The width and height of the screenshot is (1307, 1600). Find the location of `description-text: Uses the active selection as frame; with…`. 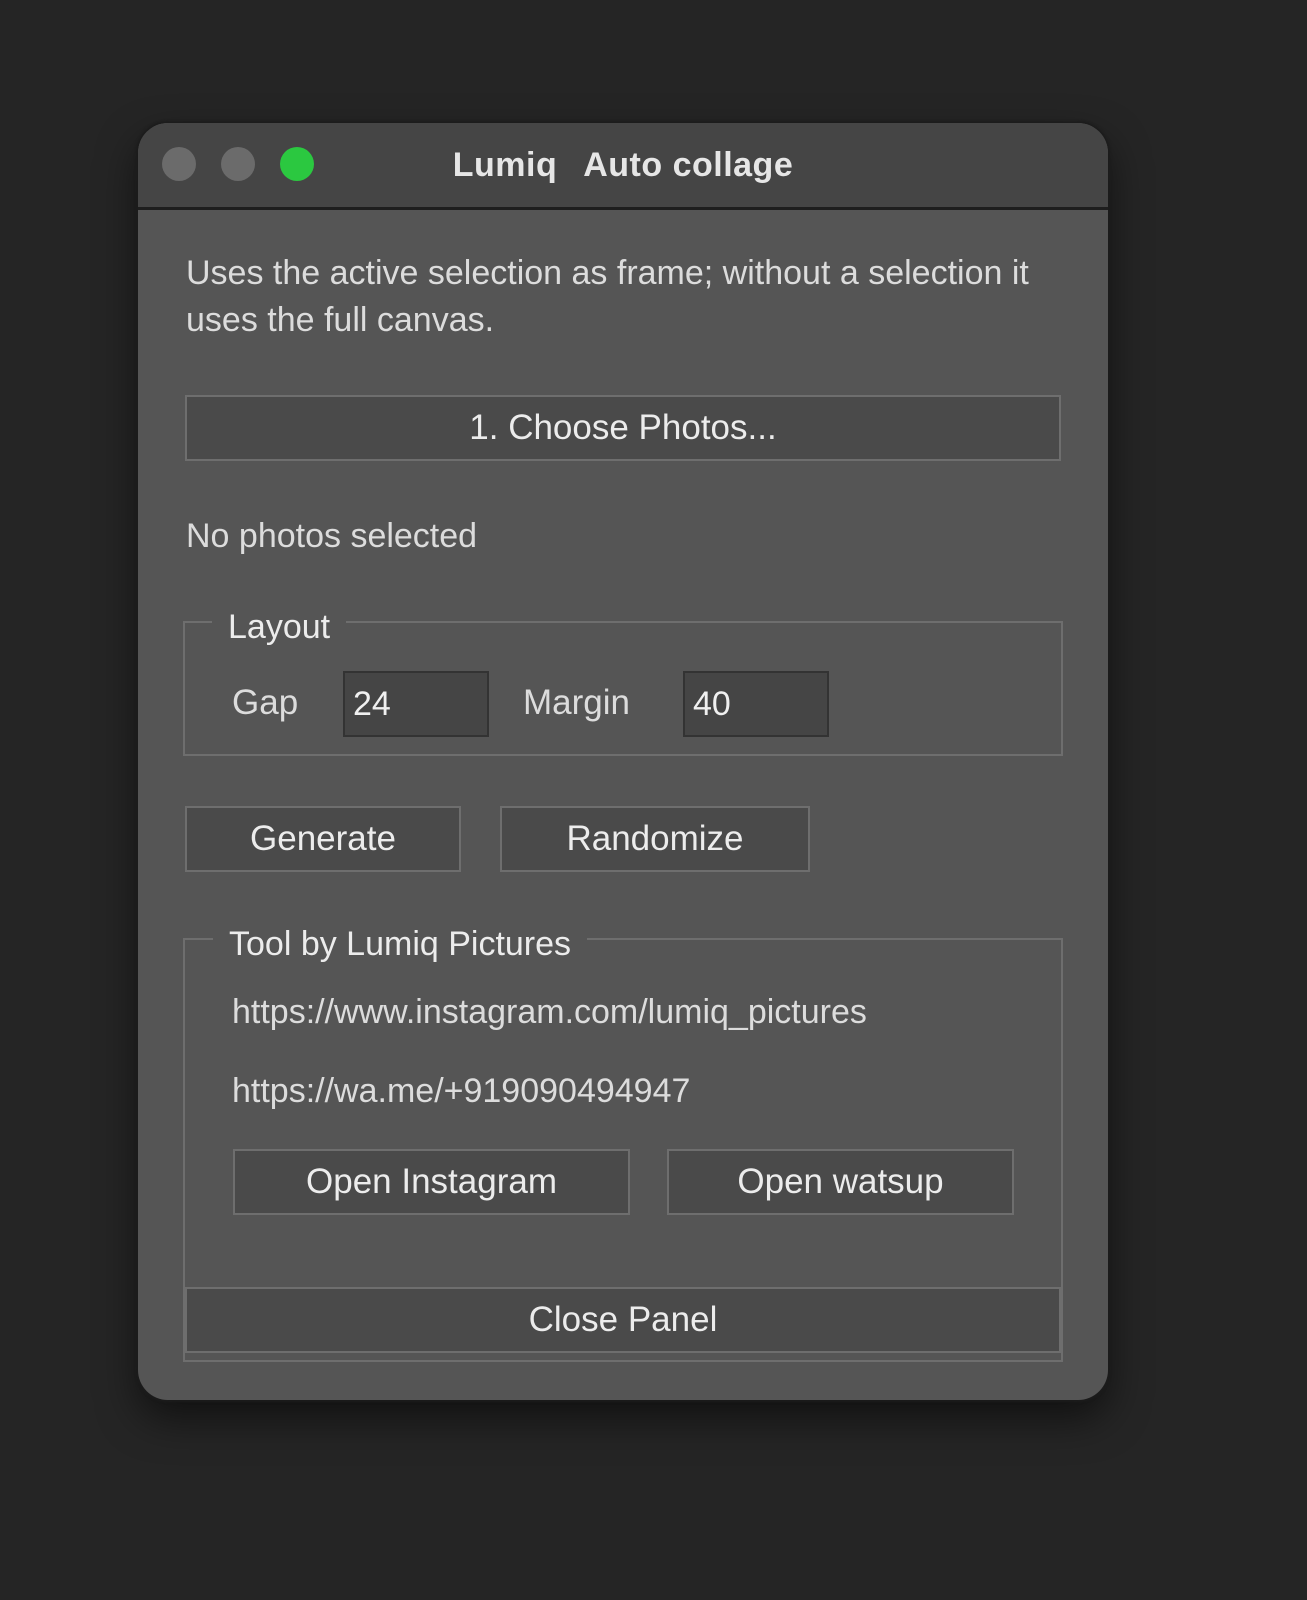

description-text: Uses the active selection as frame; with… is located at coordinates (607, 296).